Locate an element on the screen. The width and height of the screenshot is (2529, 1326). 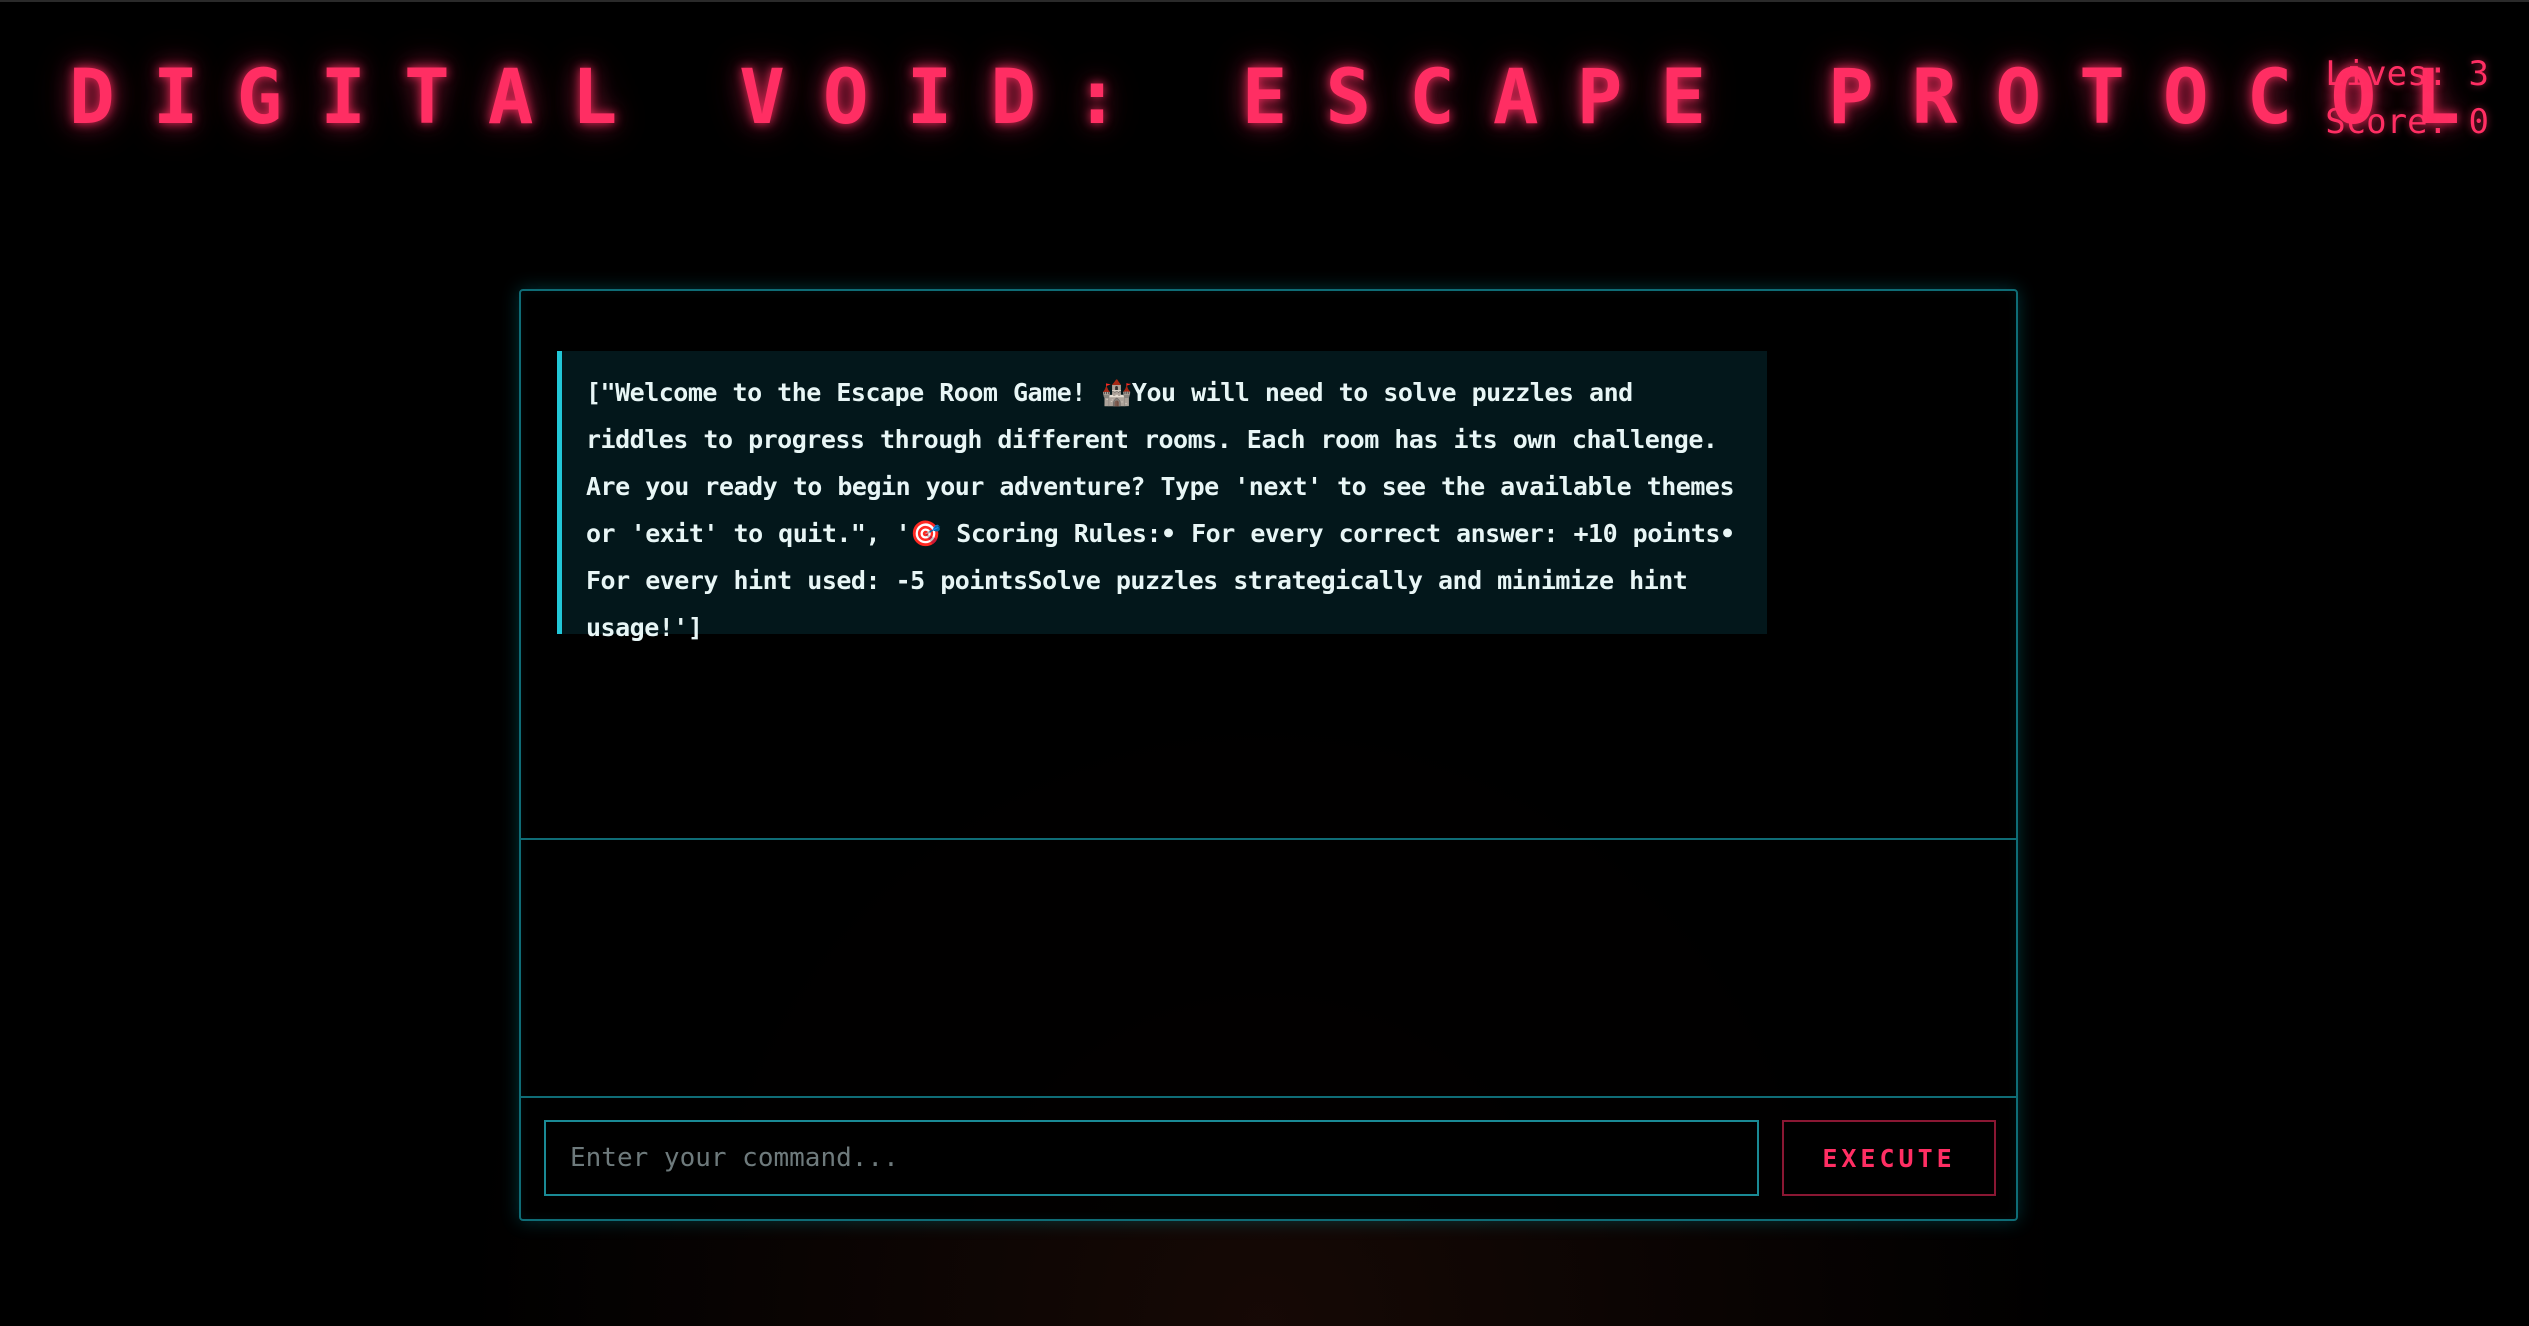
command-bar: EXECUTE is located at coordinates (1268, 1158).